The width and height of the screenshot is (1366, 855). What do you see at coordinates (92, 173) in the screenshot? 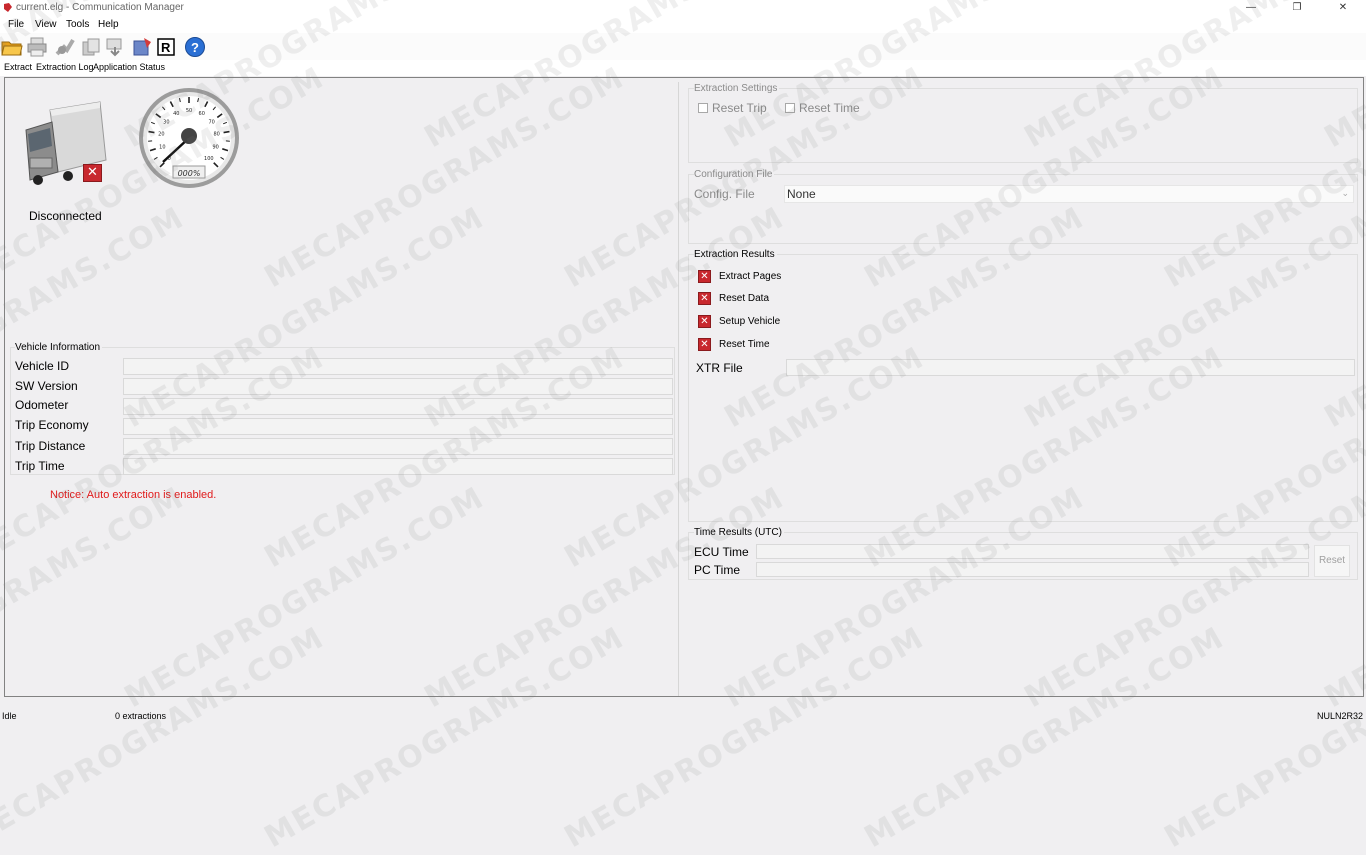
I see `disconnected-x-icon: ✕` at bounding box center [92, 173].